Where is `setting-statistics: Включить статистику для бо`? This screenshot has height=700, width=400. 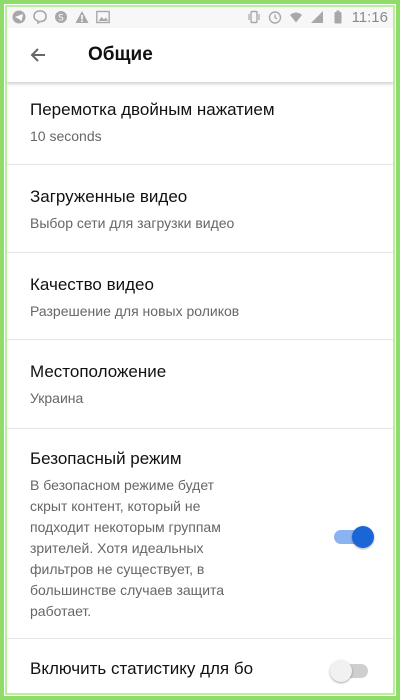
setting-statistics: Включить статистику для бо is located at coordinates (200, 666).